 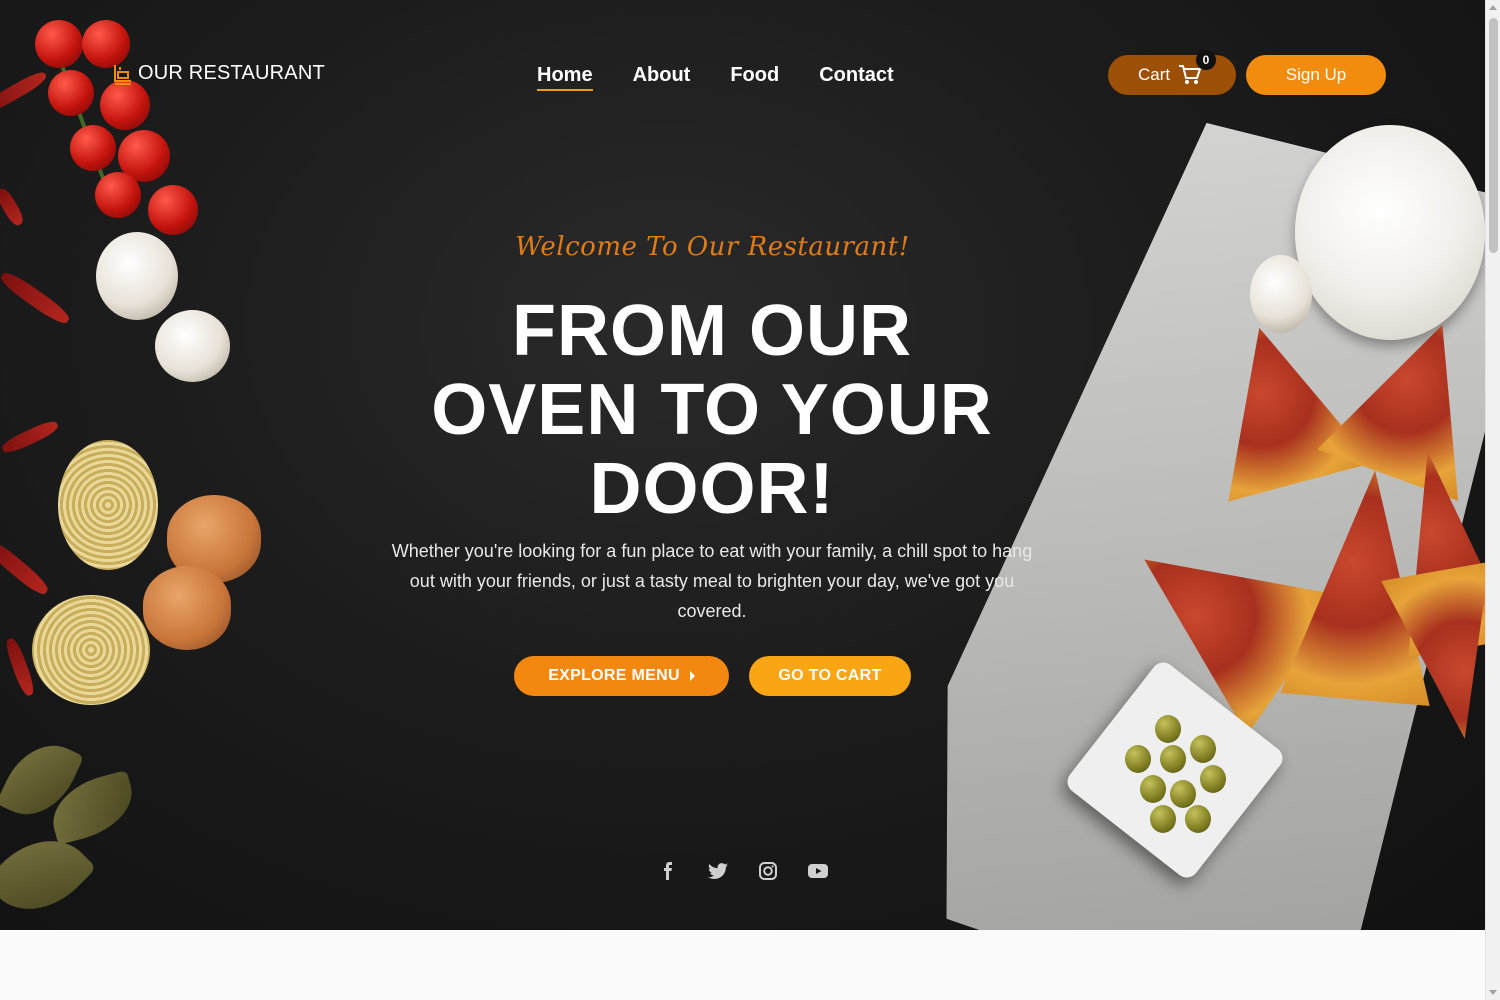 What do you see at coordinates (712, 247) in the screenshot?
I see `welcome-text: Welcome To Our Restaurant!` at bounding box center [712, 247].